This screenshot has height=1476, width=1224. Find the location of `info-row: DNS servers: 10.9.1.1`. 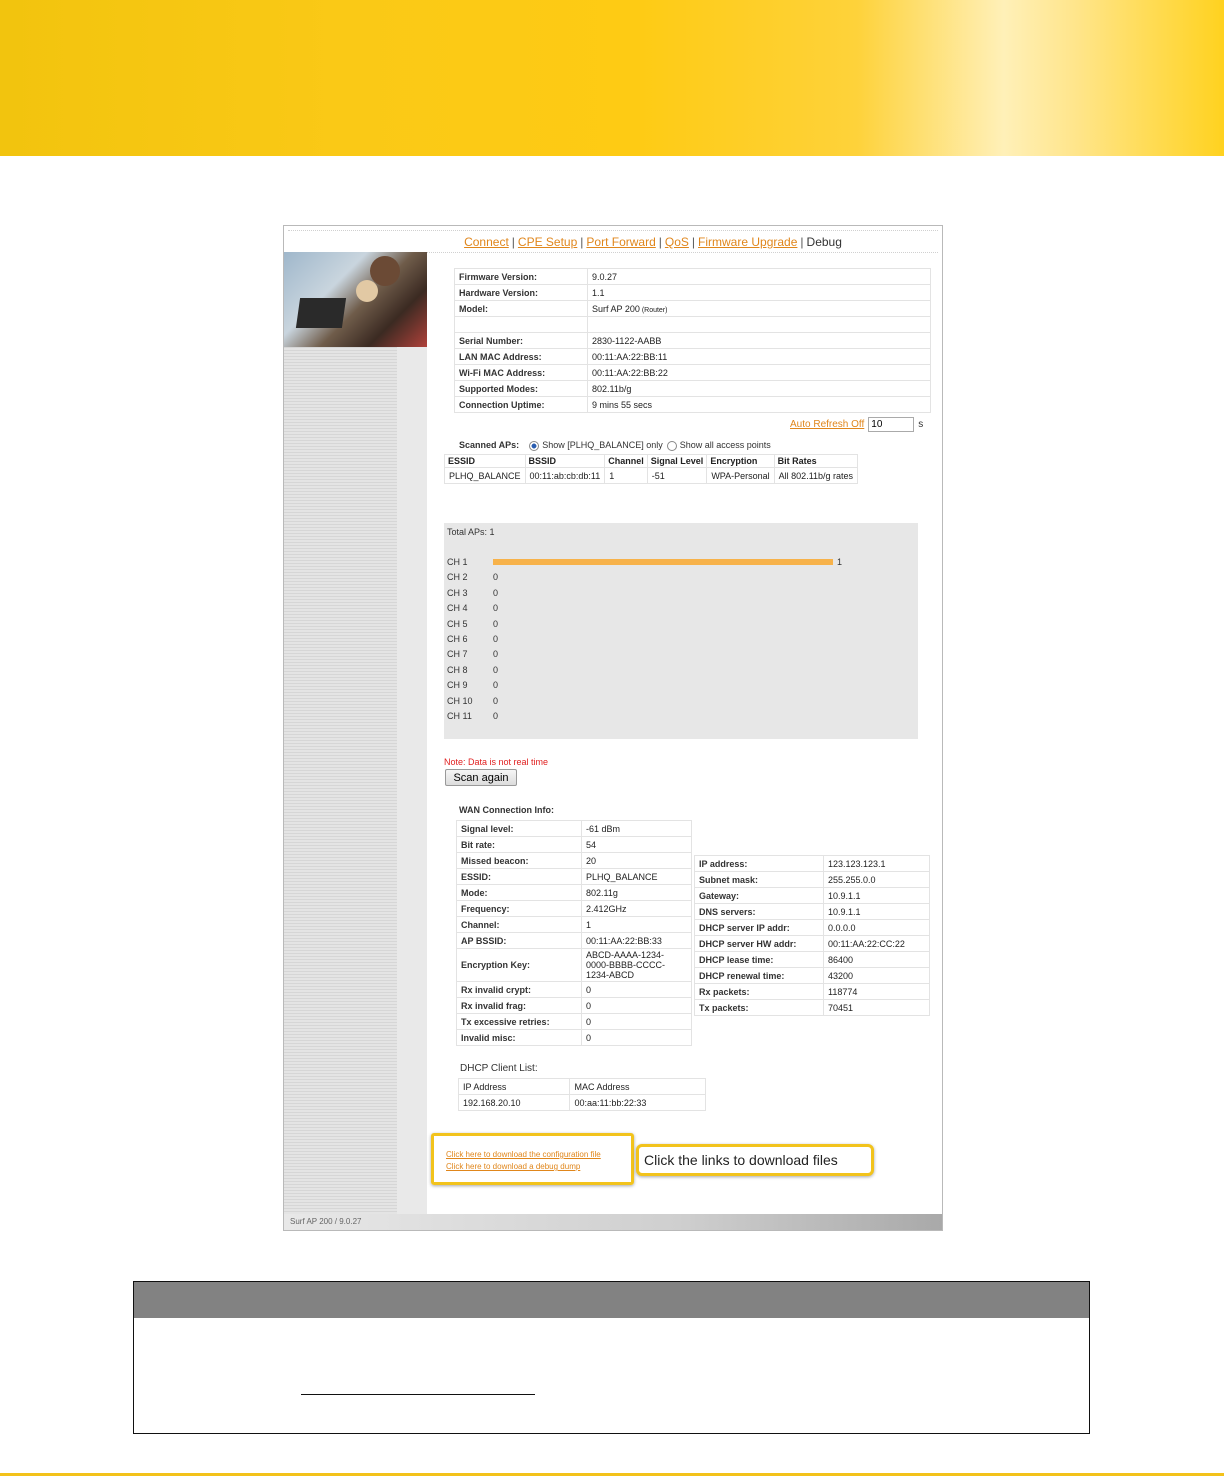

info-row: DNS servers: 10.9.1.1 is located at coordinates (812, 911).